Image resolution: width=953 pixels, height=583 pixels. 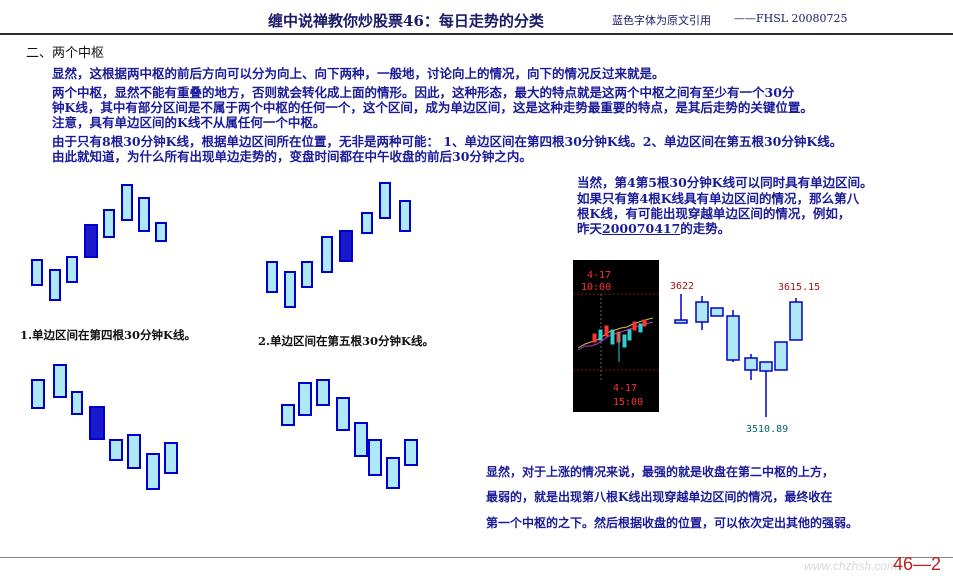 What do you see at coordinates (346, 341) in the screenshot?
I see `caption-right: 2.单边区间在第五根30分钟K线。` at bounding box center [346, 341].